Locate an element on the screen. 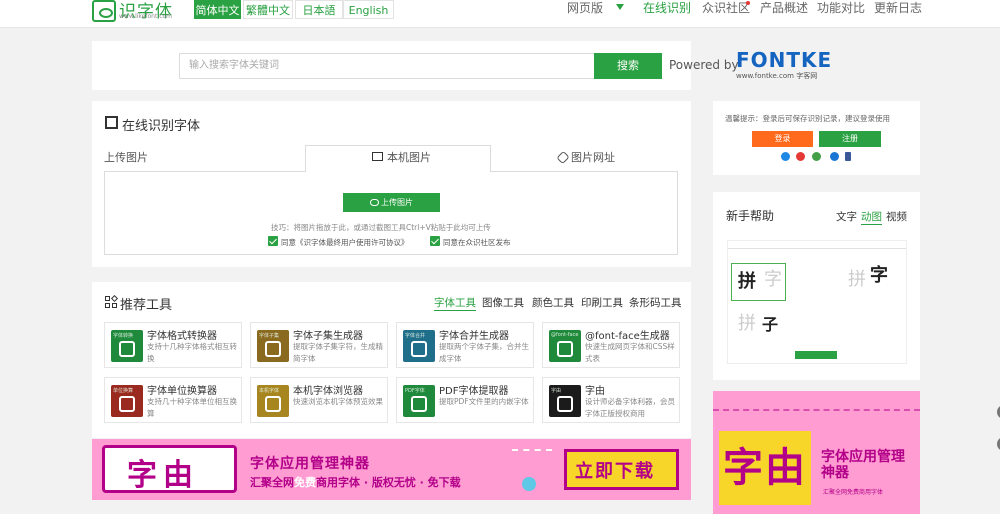 The width and height of the screenshot is (1000, 514). ziyou-logo-box: 字由 is located at coordinates (169, 469).